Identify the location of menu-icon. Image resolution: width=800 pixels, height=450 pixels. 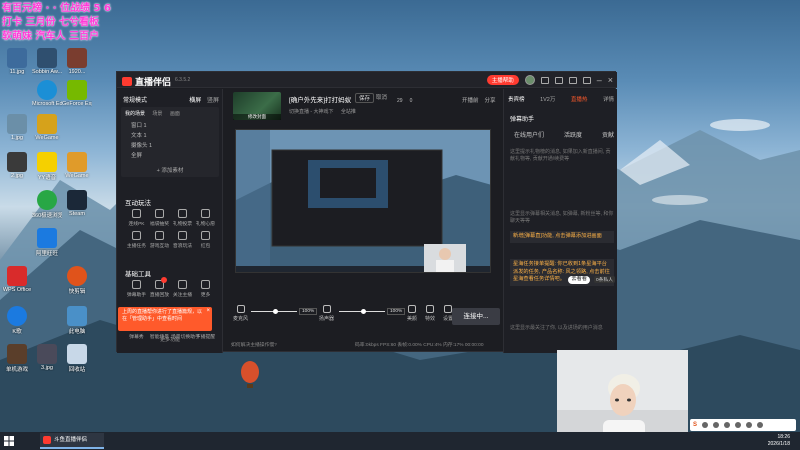
(586, 80).